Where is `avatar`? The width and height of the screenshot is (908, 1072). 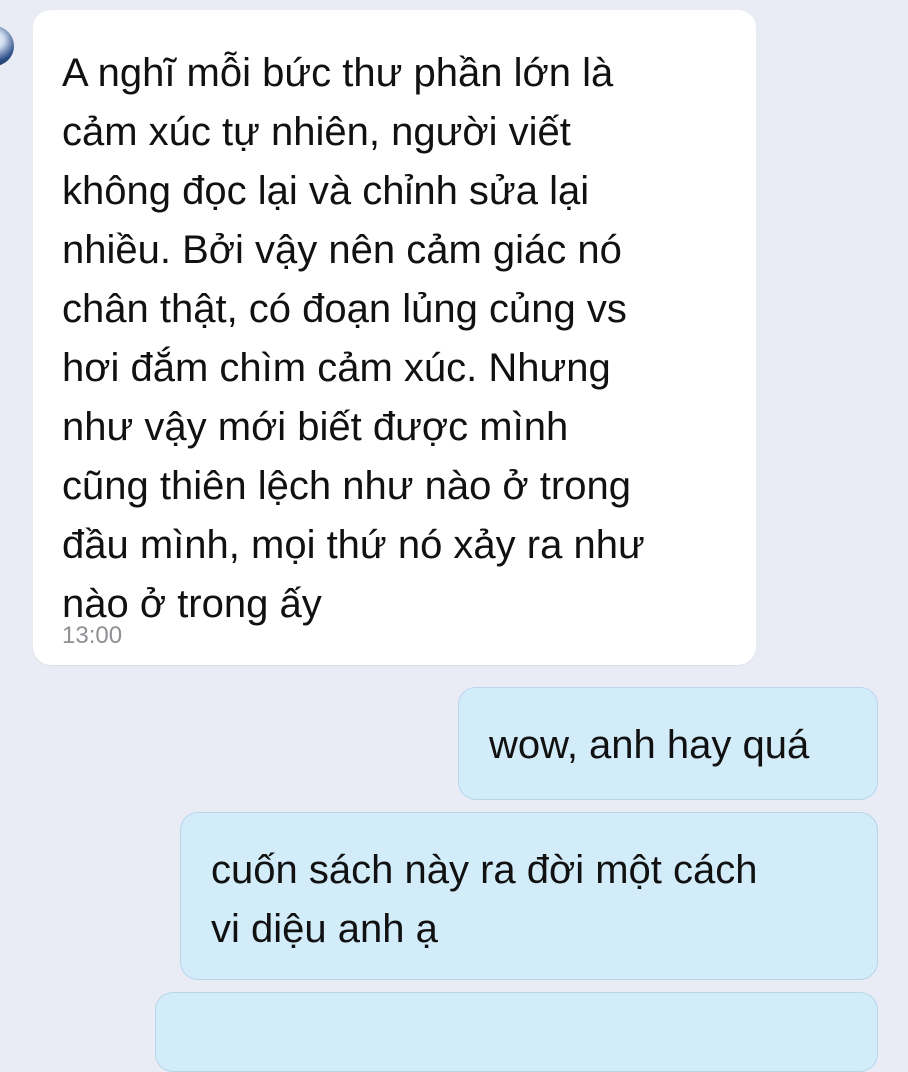 avatar is located at coordinates (7, 46).